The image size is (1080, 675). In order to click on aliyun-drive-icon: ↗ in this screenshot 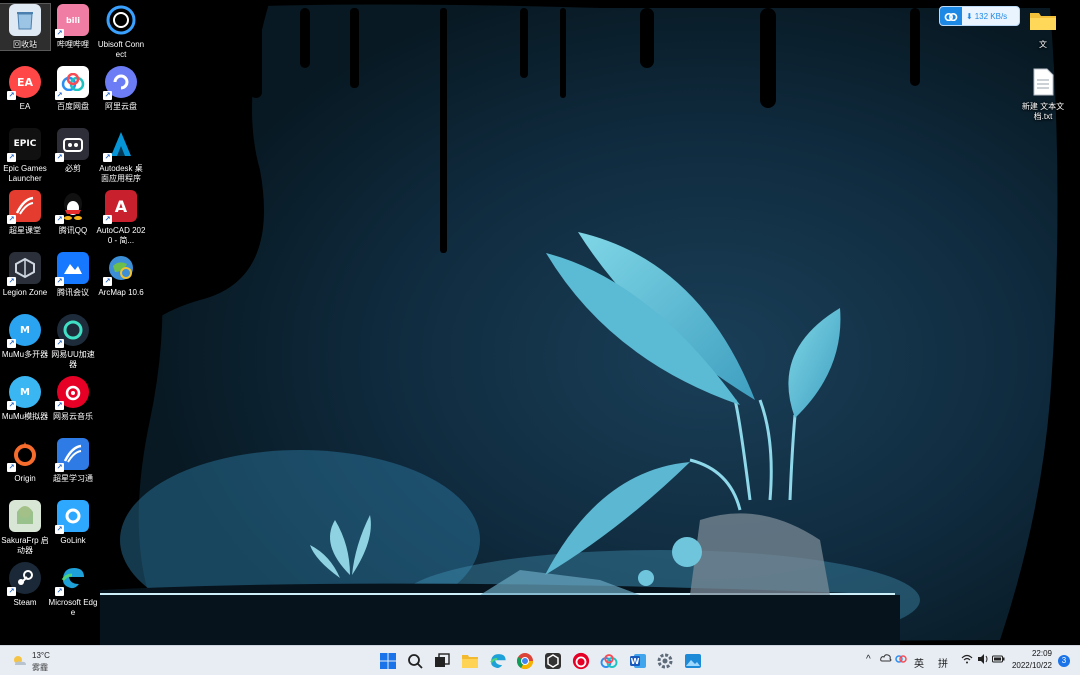, I will do `click(120, 83)`.